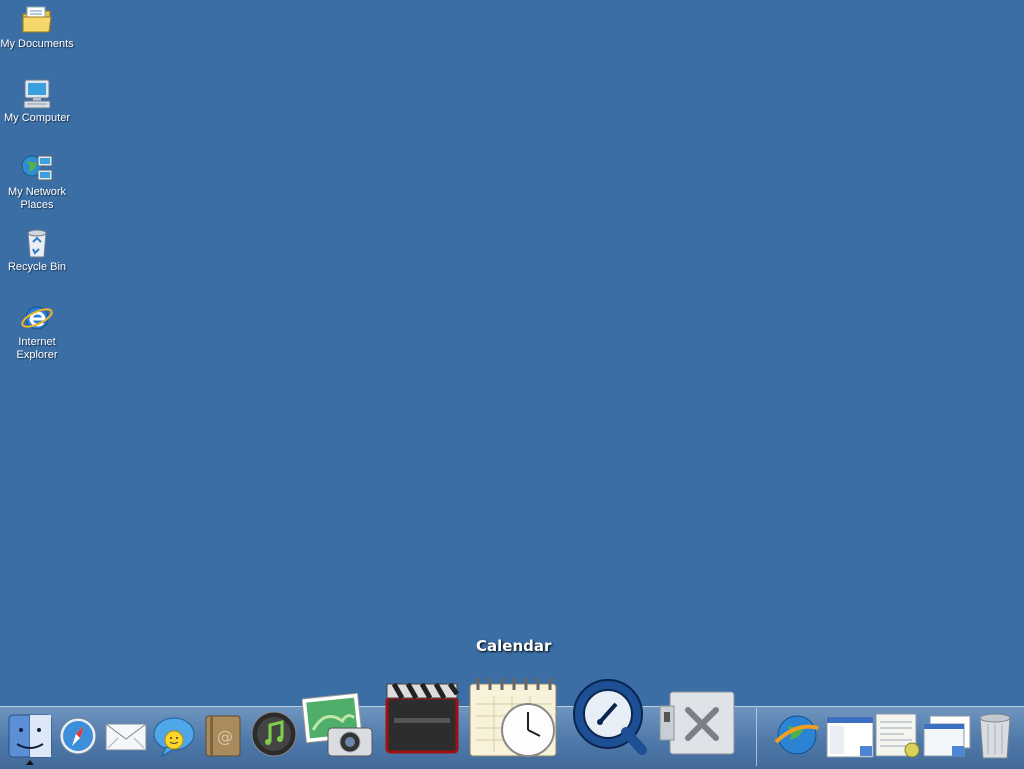 The width and height of the screenshot is (1024, 769). What do you see at coordinates (274, 734) in the screenshot?
I see `itunes-icon` at bounding box center [274, 734].